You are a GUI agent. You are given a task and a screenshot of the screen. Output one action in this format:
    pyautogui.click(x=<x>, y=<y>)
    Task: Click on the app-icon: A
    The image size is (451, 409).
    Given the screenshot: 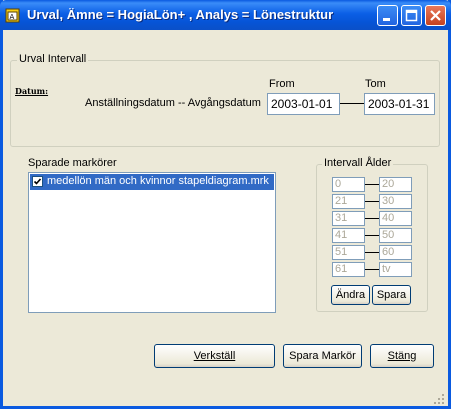 What is the action you would take?
    pyautogui.click(x=12, y=15)
    